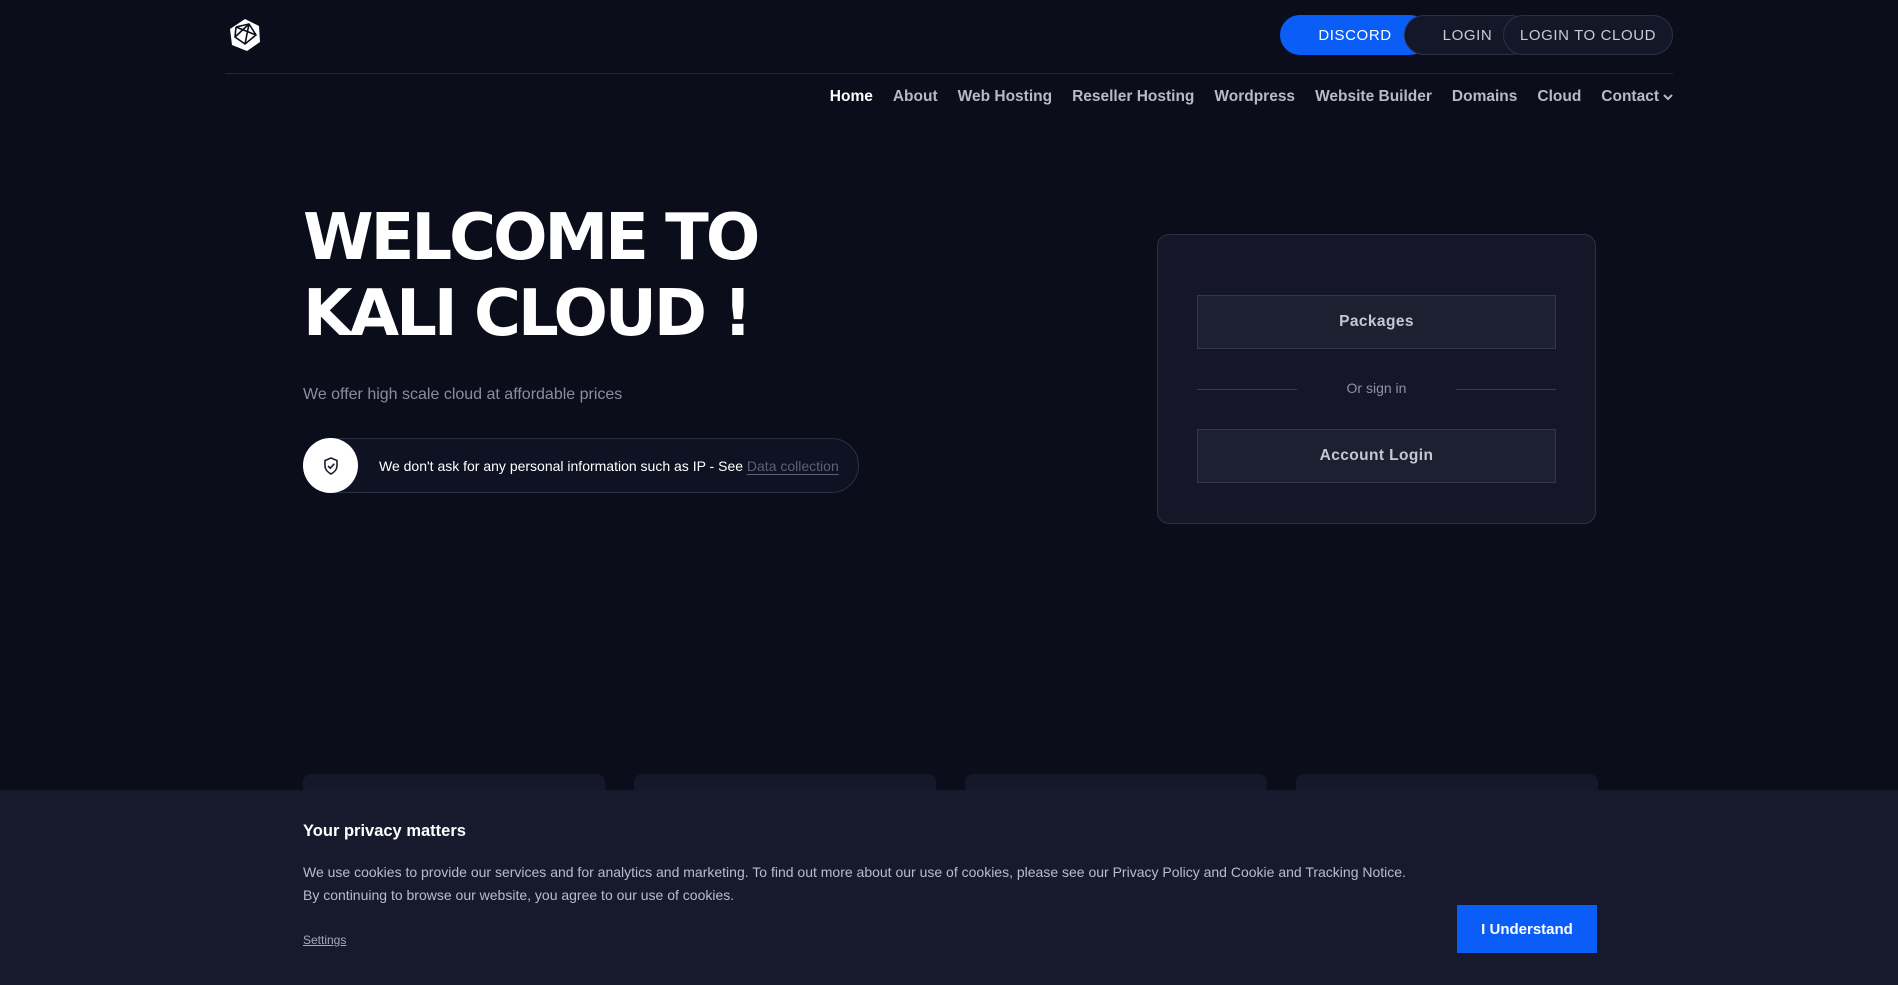 This screenshot has width=1898, height=985. Describe the element at coordinates (949, 37) in the screenshot. I see `top-bar: DISCORD LOGIN LOGIN TO CLOUD` at that location.